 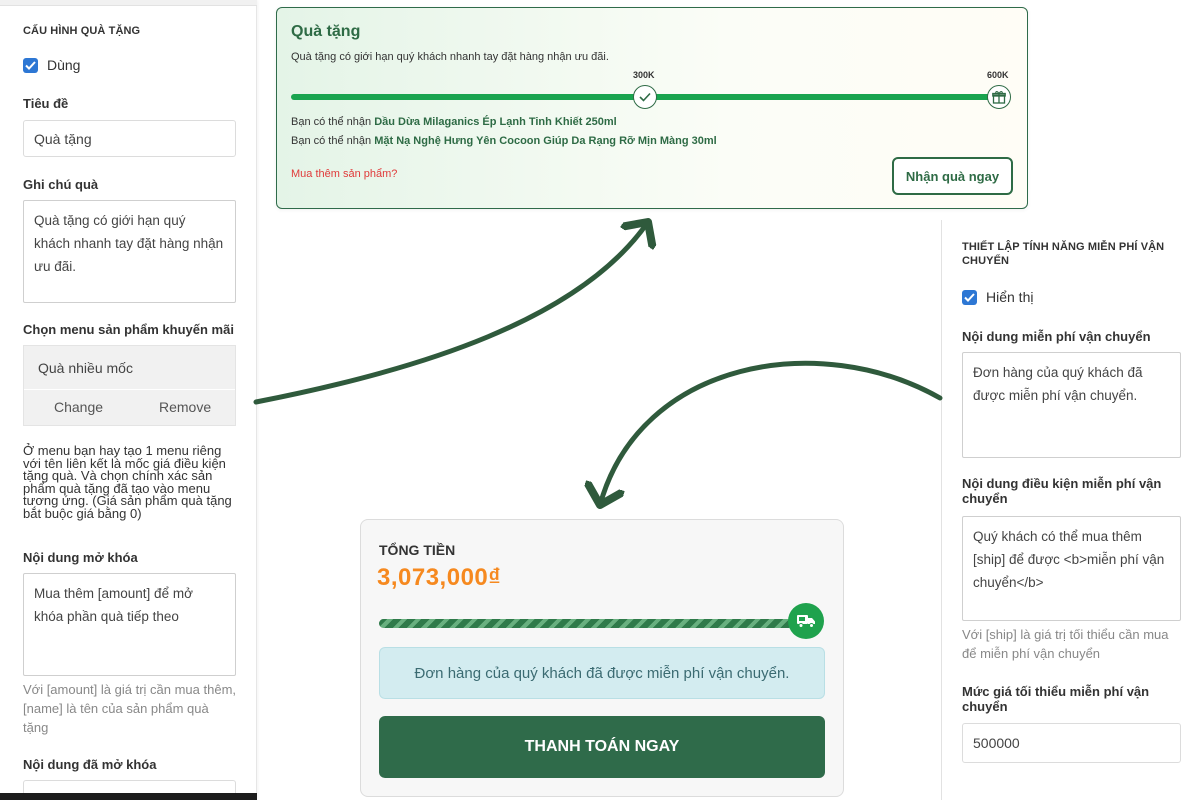 I want to click on gift-section-title: CẤU HÌNH QUÀ TẶNG, so click(x=82, y=31).